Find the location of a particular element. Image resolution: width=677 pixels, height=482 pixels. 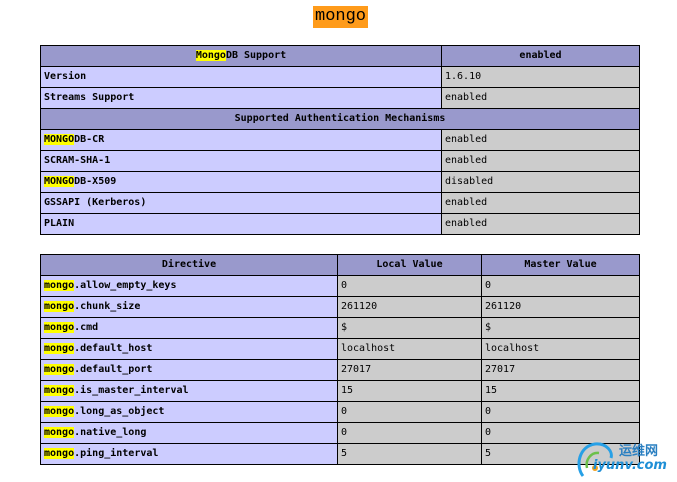

directive-local-value: 15 is located at coordinates (409, 391).